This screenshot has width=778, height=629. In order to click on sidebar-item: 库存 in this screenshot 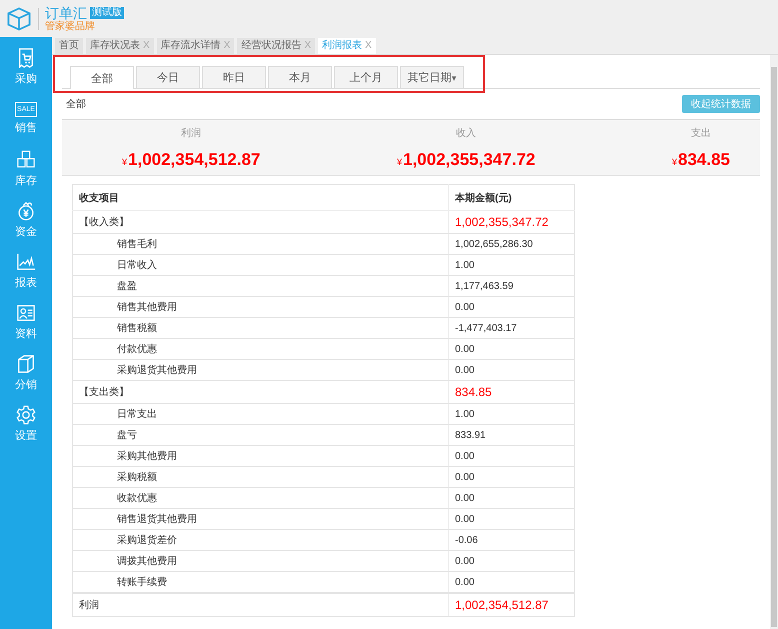, I will do `click(26, 169)`.